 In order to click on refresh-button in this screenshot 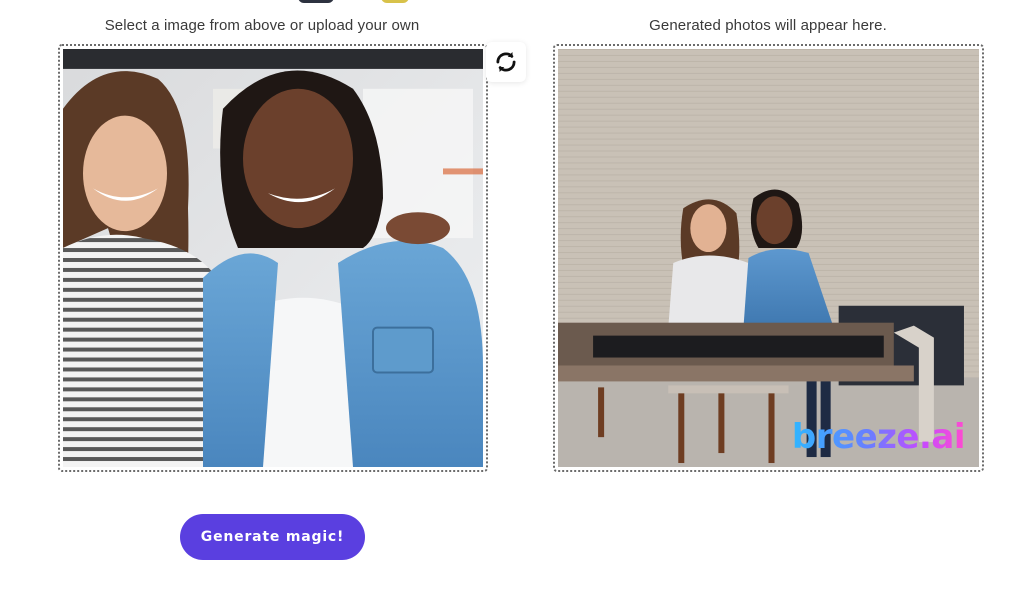, I will do `click(506, 62)`.